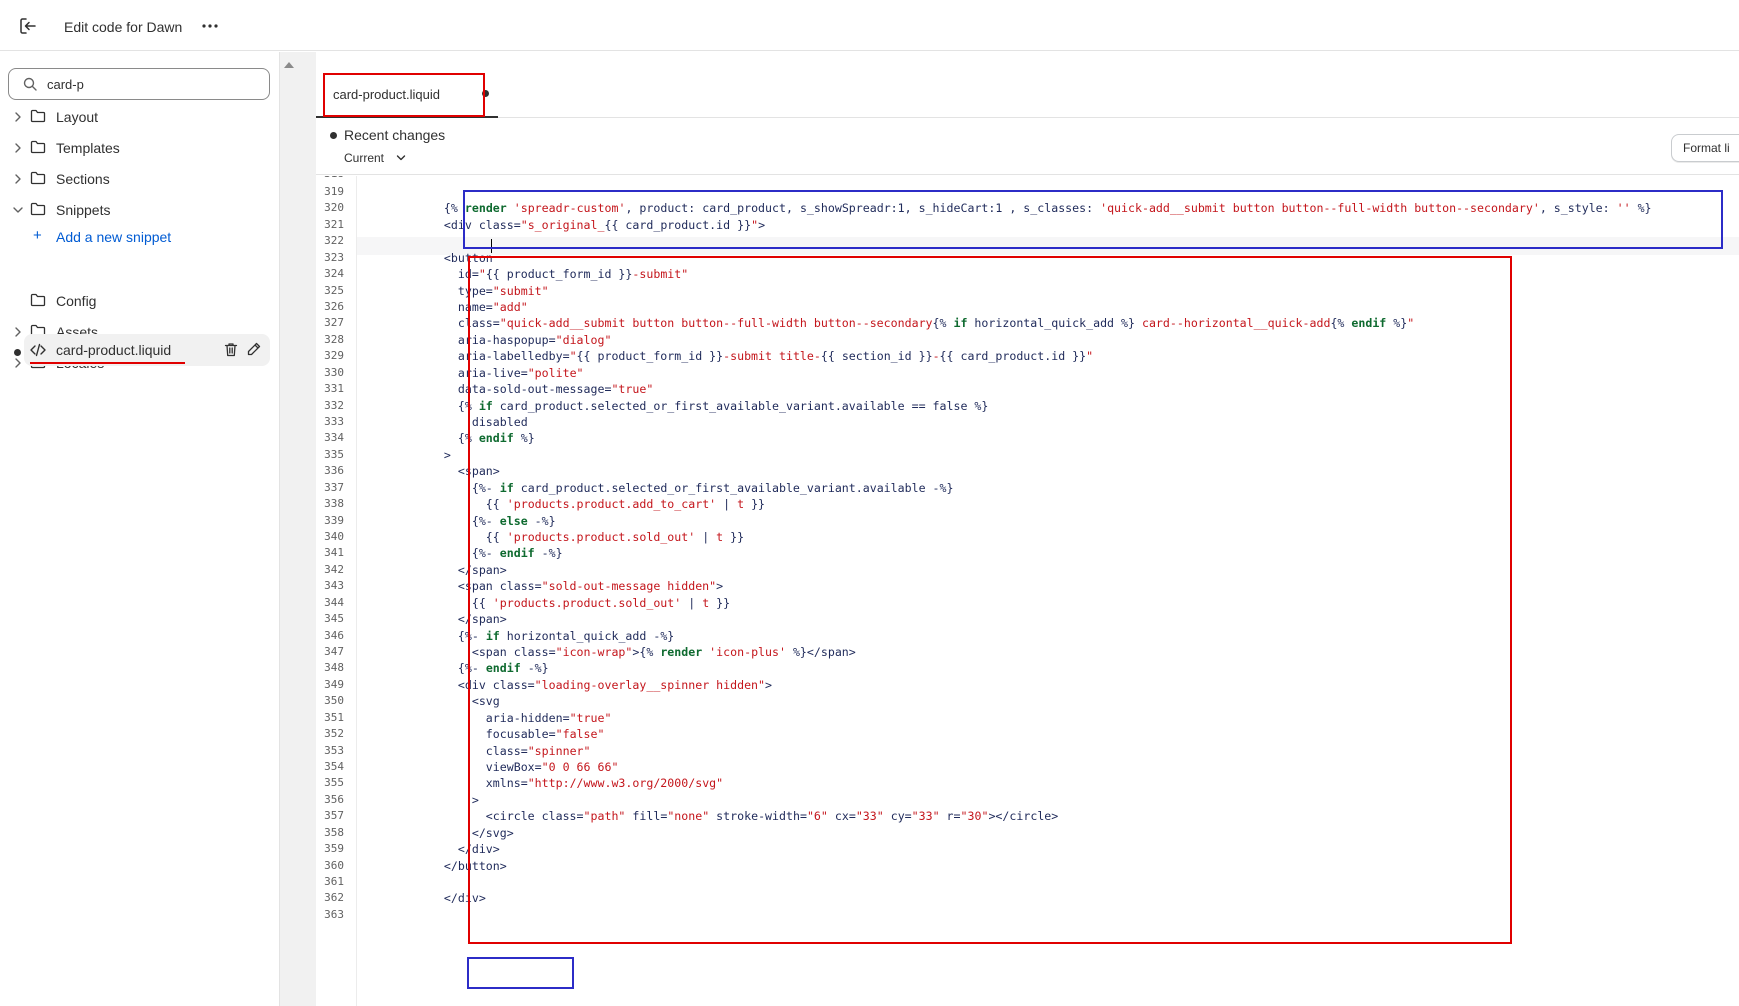  I want to click on line-number: 358, so click(334, 832).